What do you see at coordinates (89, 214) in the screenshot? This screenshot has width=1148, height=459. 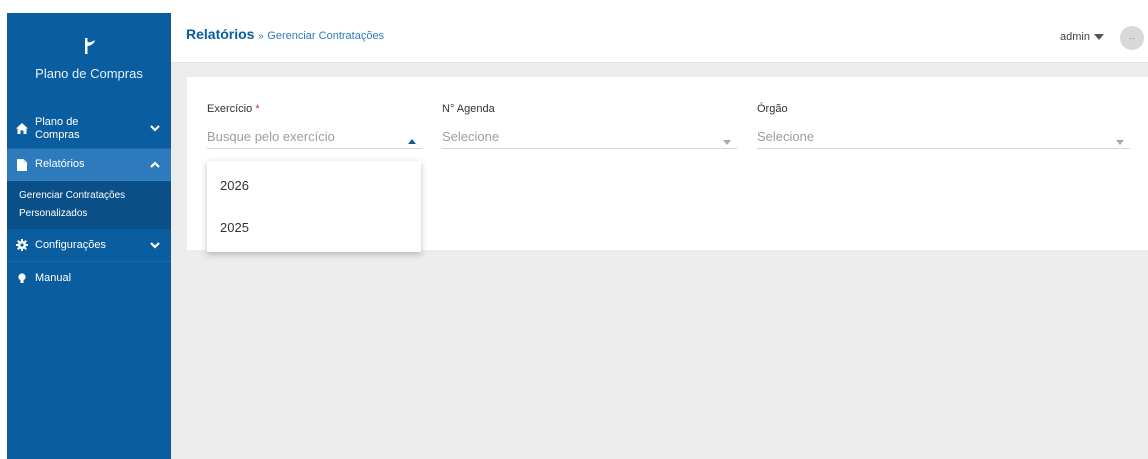 I see `sidebar-subitem-personalizados: Personalizados` at bounding box center [89, 214].